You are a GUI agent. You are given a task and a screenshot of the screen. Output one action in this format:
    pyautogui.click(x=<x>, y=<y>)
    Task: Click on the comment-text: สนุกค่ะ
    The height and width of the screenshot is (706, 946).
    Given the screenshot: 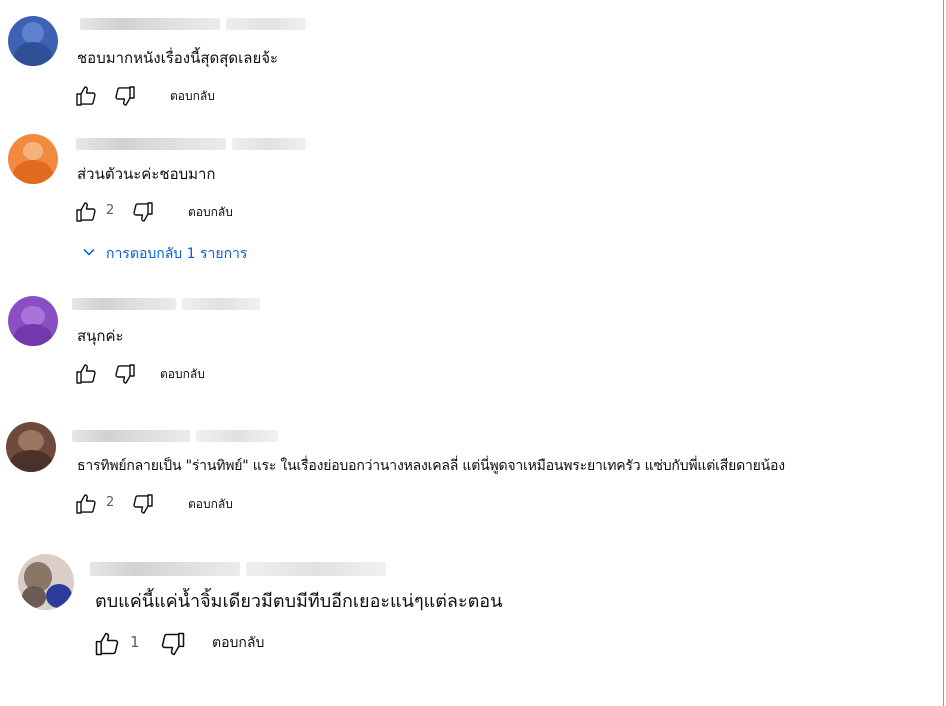 What is the action you would take?
    pyautogui.click(x=100, y=336)
    